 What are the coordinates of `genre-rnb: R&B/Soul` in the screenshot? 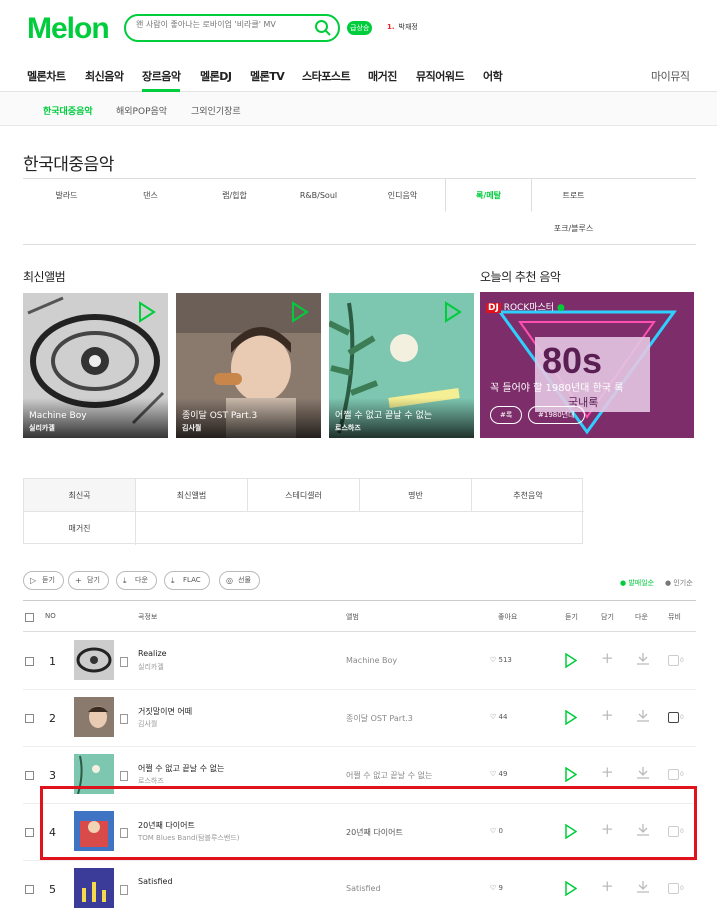 It's located at (318, 195).